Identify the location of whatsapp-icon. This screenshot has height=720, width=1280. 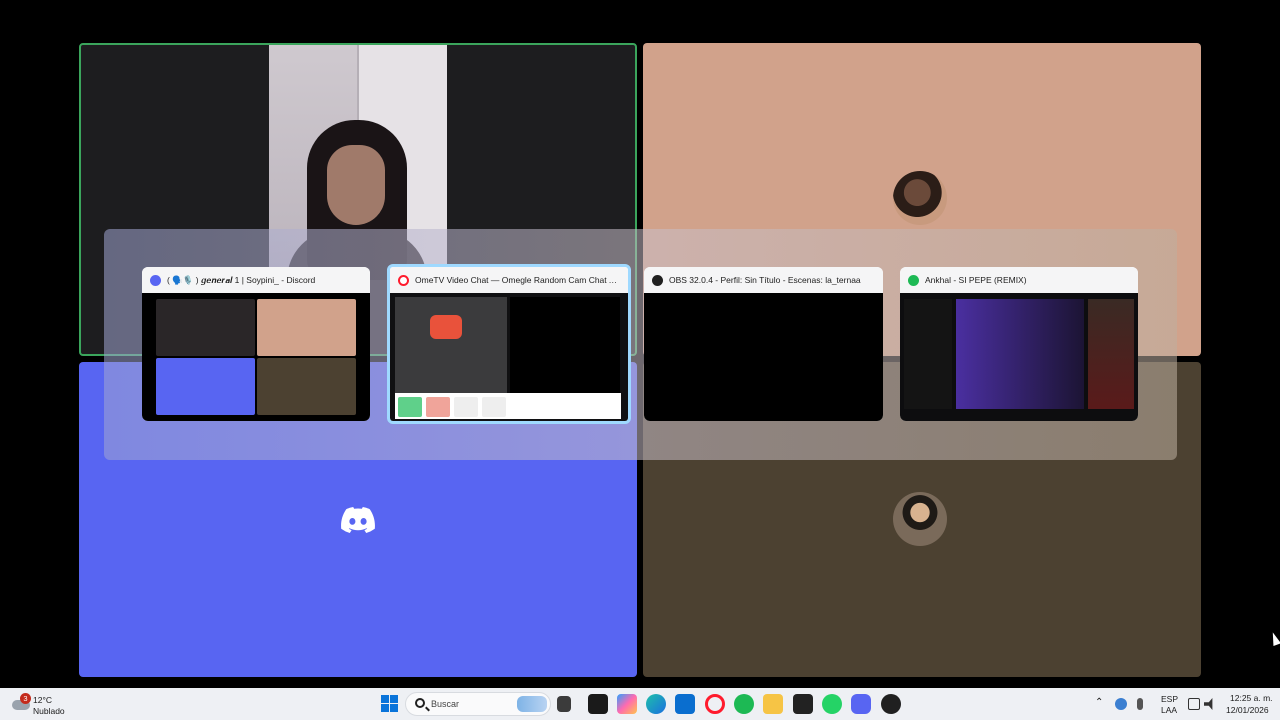
(832, 704).